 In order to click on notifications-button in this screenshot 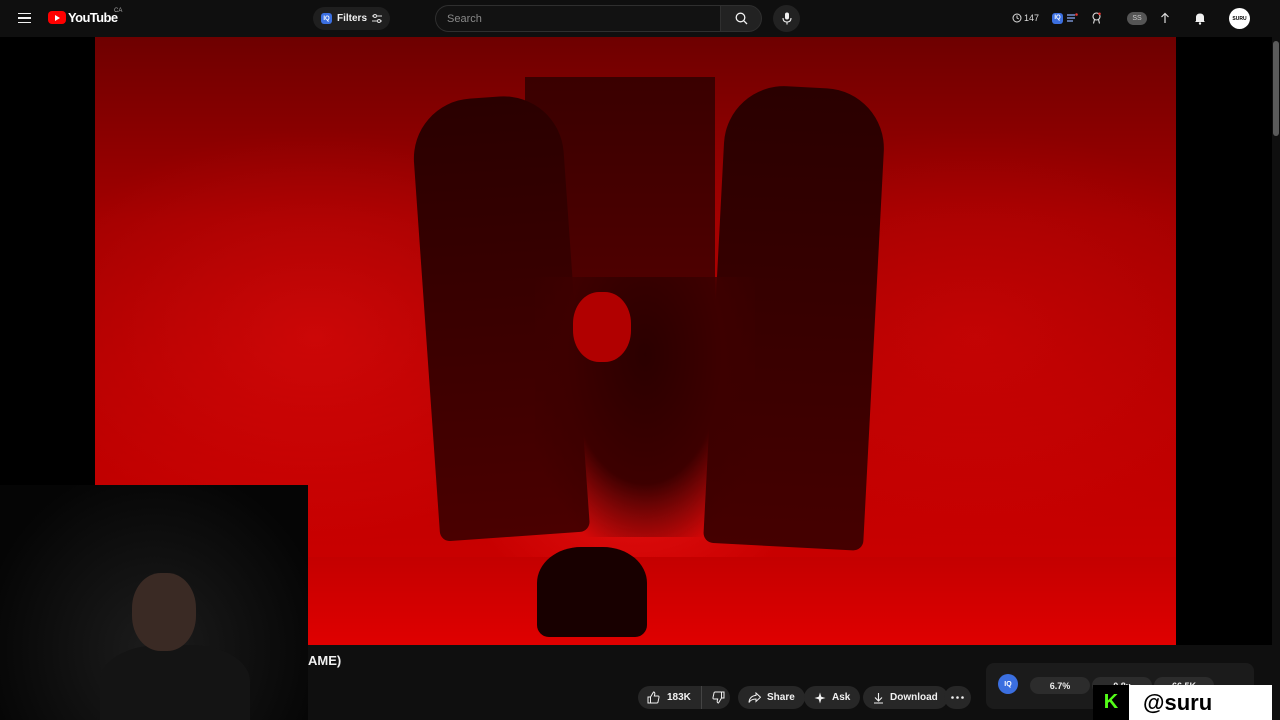, I will do `click(1200, 18)`.